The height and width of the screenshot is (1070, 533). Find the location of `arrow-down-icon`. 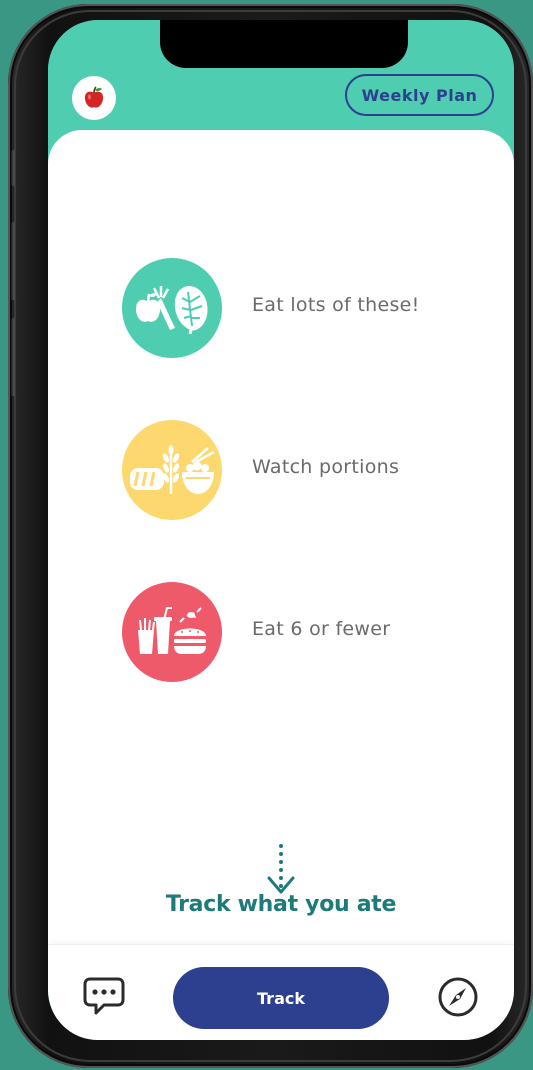

arrow-down-icon is located at coordinates (281, 869).